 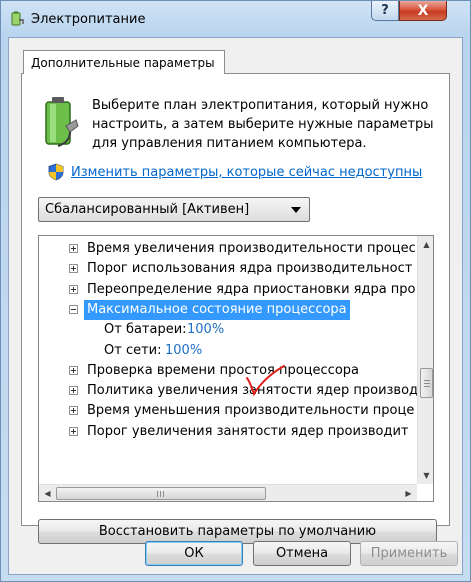 I want to click on help-button: ?, so click(x=385, y=11).